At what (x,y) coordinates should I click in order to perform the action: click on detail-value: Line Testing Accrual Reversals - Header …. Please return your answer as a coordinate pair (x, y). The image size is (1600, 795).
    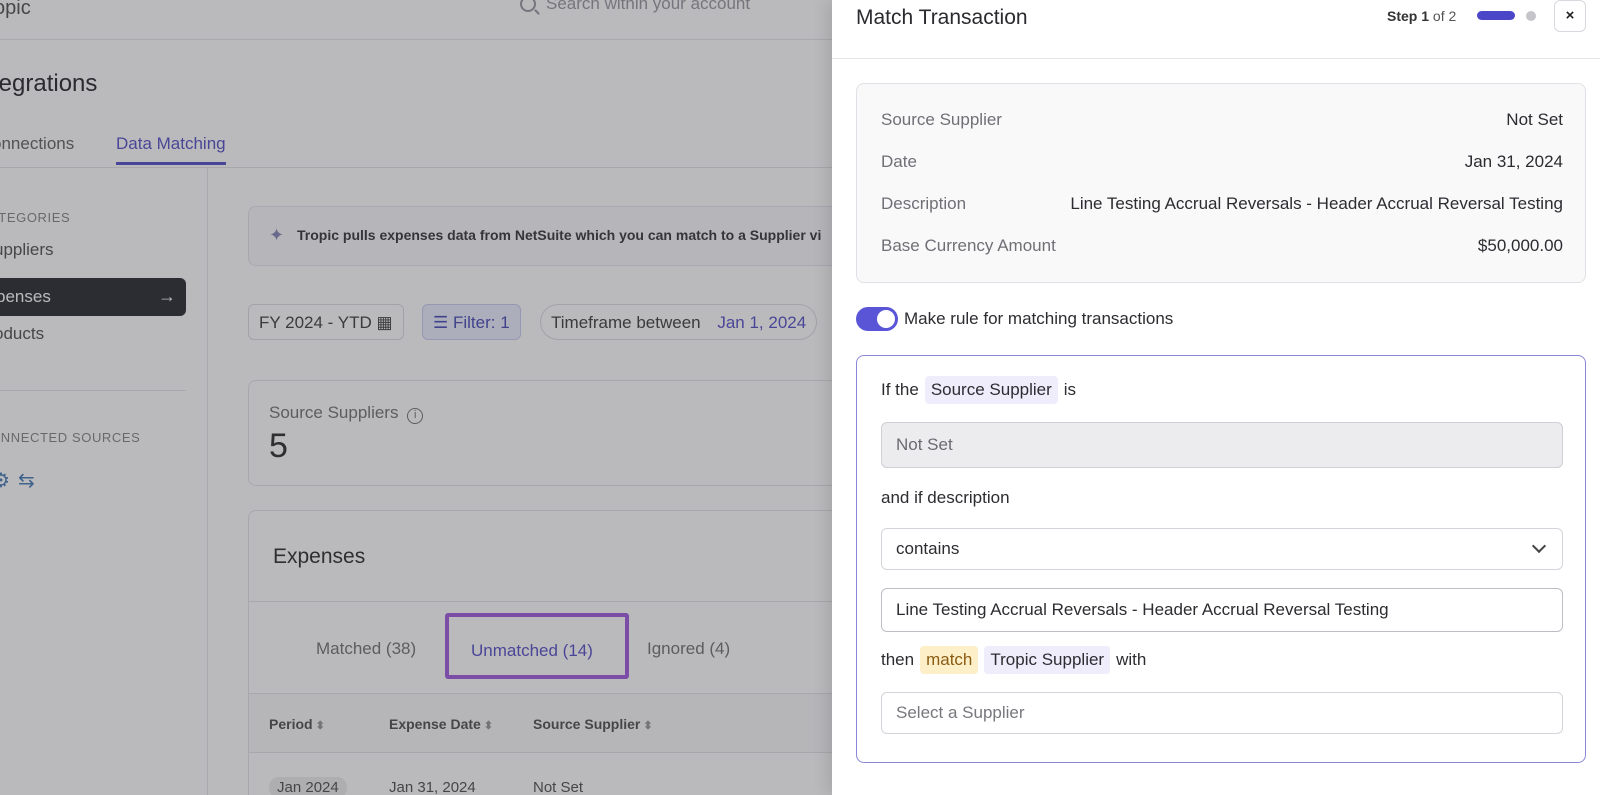
    Looking at the image, I should click on (1316, 203).